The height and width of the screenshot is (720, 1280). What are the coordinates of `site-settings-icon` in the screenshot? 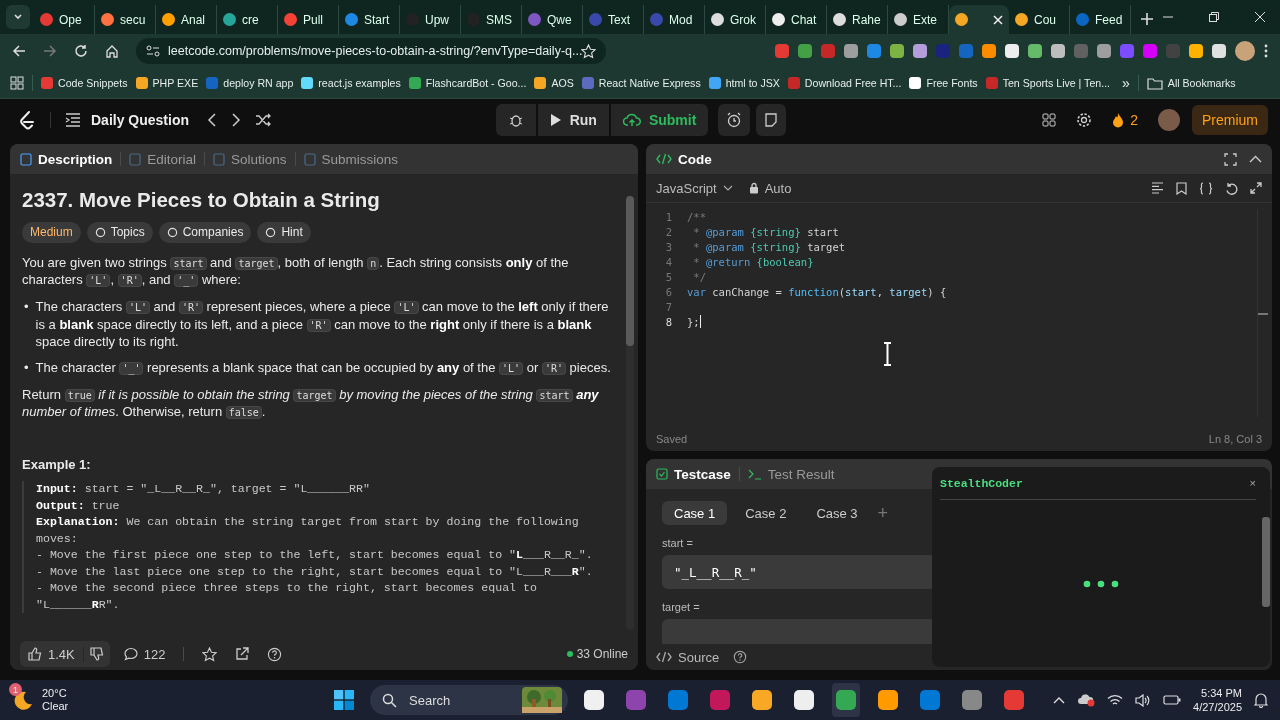 It's located at (153, 51).